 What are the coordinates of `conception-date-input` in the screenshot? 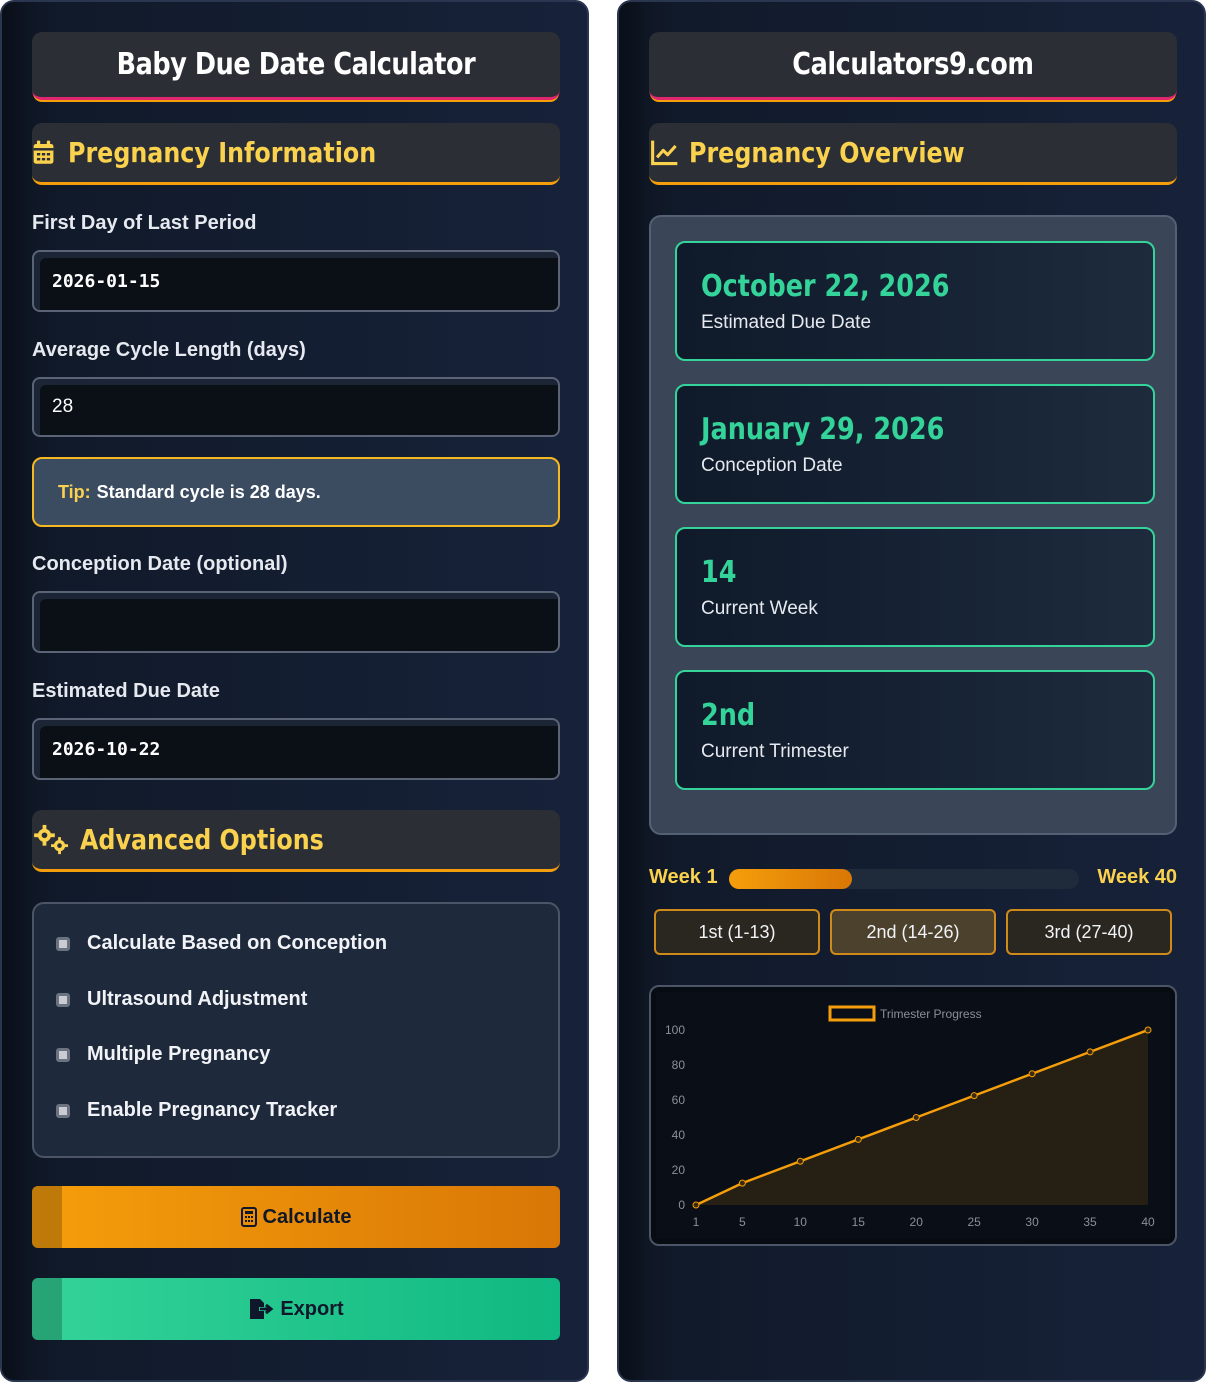 It's located at (296, 622).